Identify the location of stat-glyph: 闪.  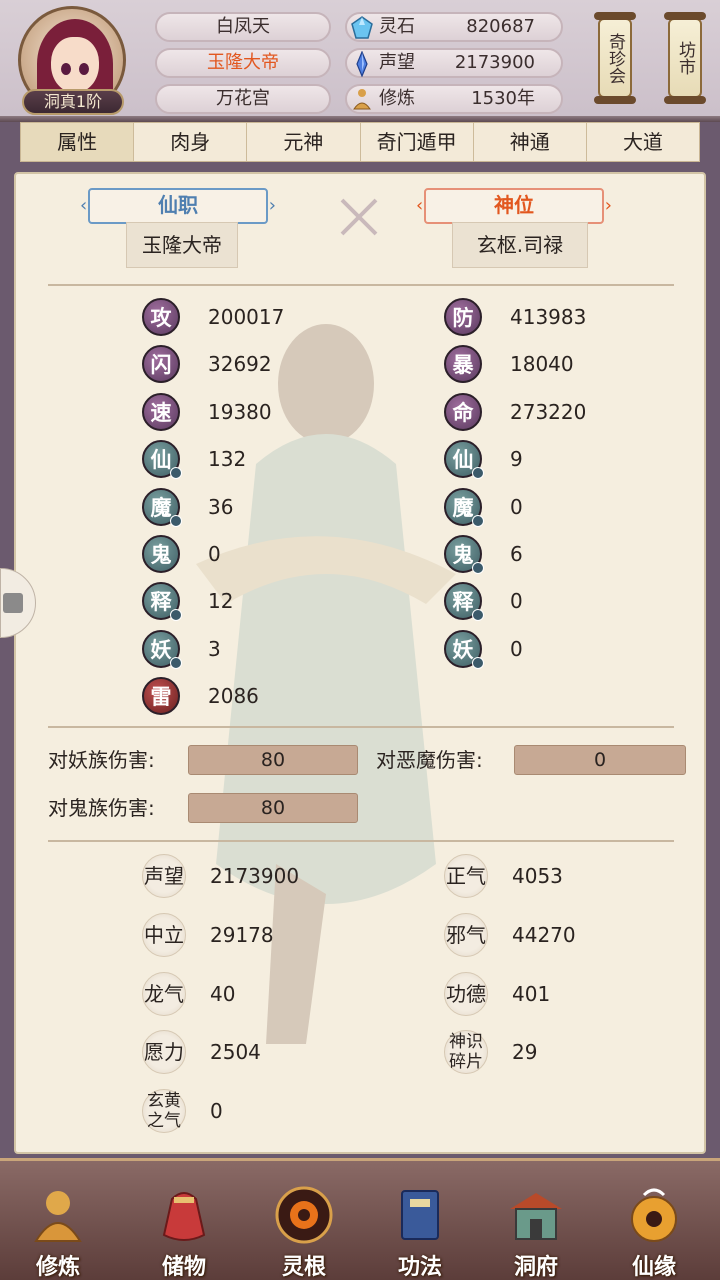
(161, 365).